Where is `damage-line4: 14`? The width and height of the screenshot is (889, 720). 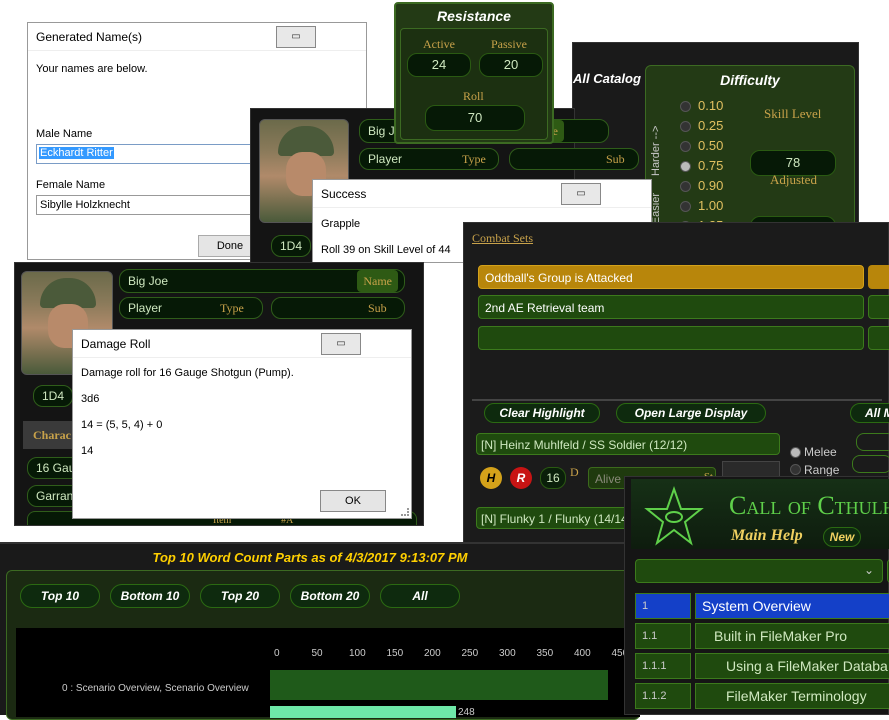
damage-line4: 14 is located at coordinates (87, 451).